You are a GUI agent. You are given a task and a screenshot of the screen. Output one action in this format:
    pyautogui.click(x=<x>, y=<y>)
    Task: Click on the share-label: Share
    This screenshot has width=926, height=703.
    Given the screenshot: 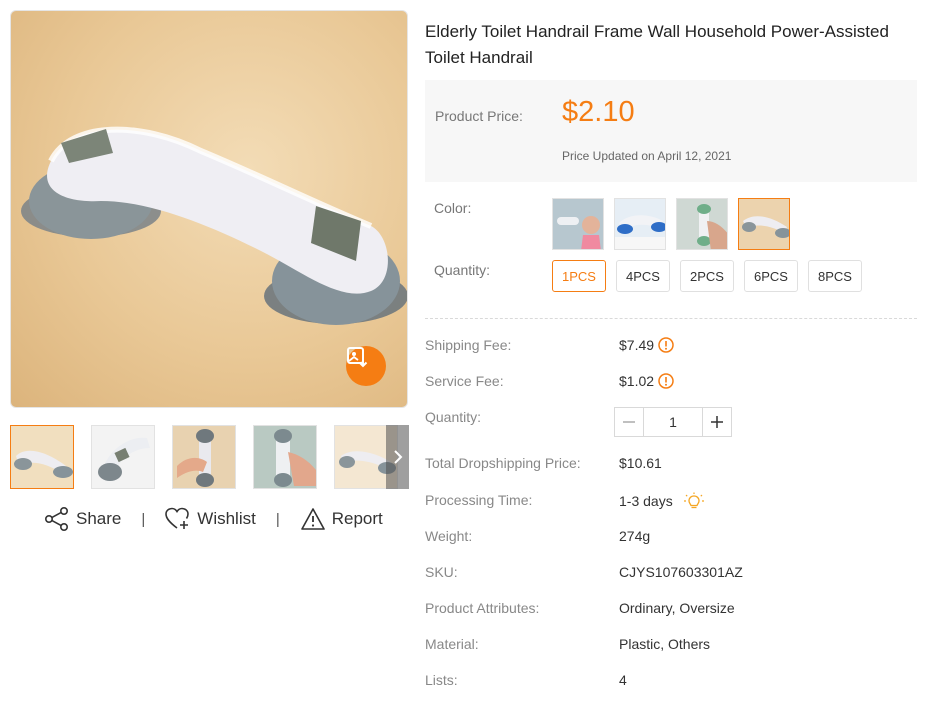 What is the action you would take?
    pyautogui.click(x=99, y=518)
    